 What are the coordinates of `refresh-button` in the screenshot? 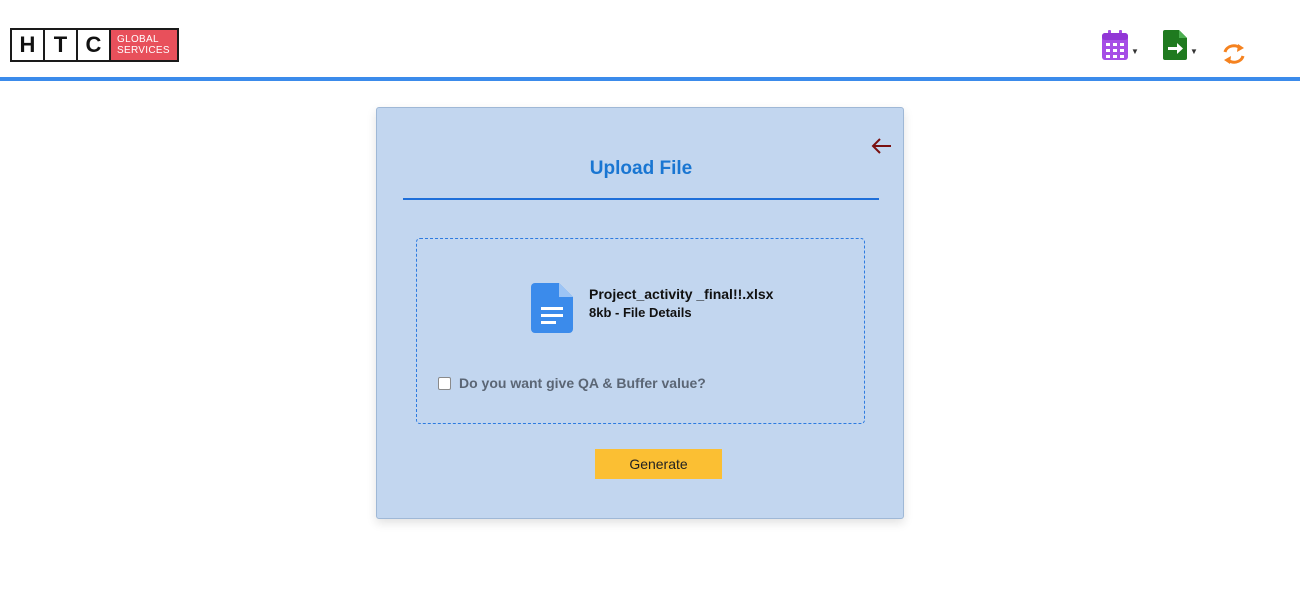 It's located at (1234, 49).